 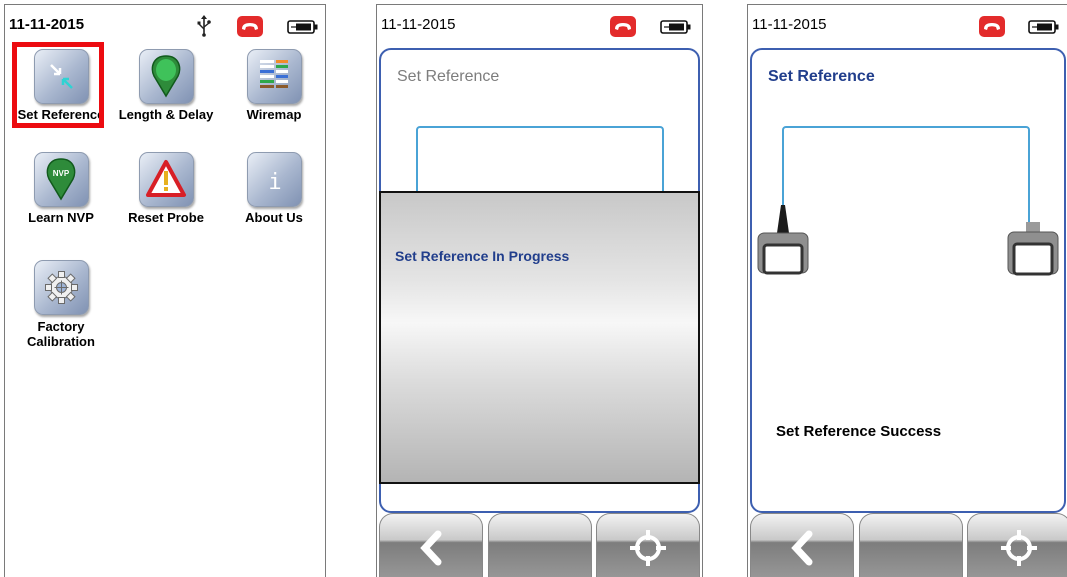 I want to click on main-unit-icon, so click(x=783, y=240).